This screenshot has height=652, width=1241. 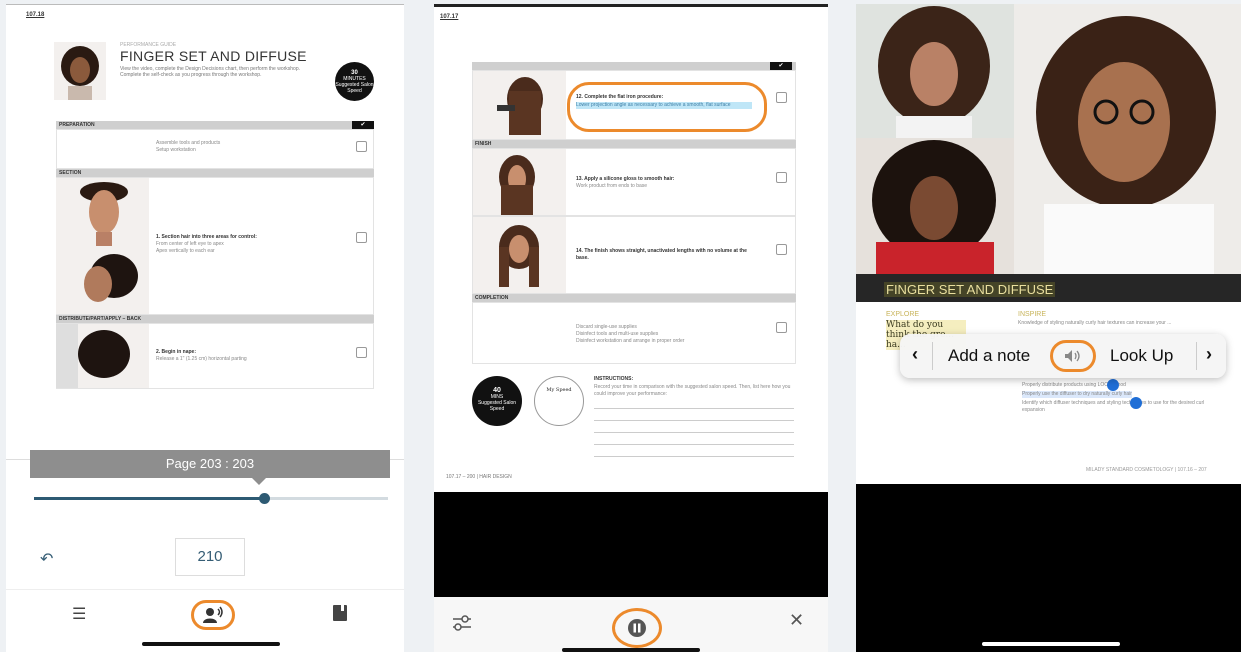 What do you see at coordinates (176, 352) in the screenshot?
I see `step-title: 2. Begin in nape:` at bounding box center [176, 352].